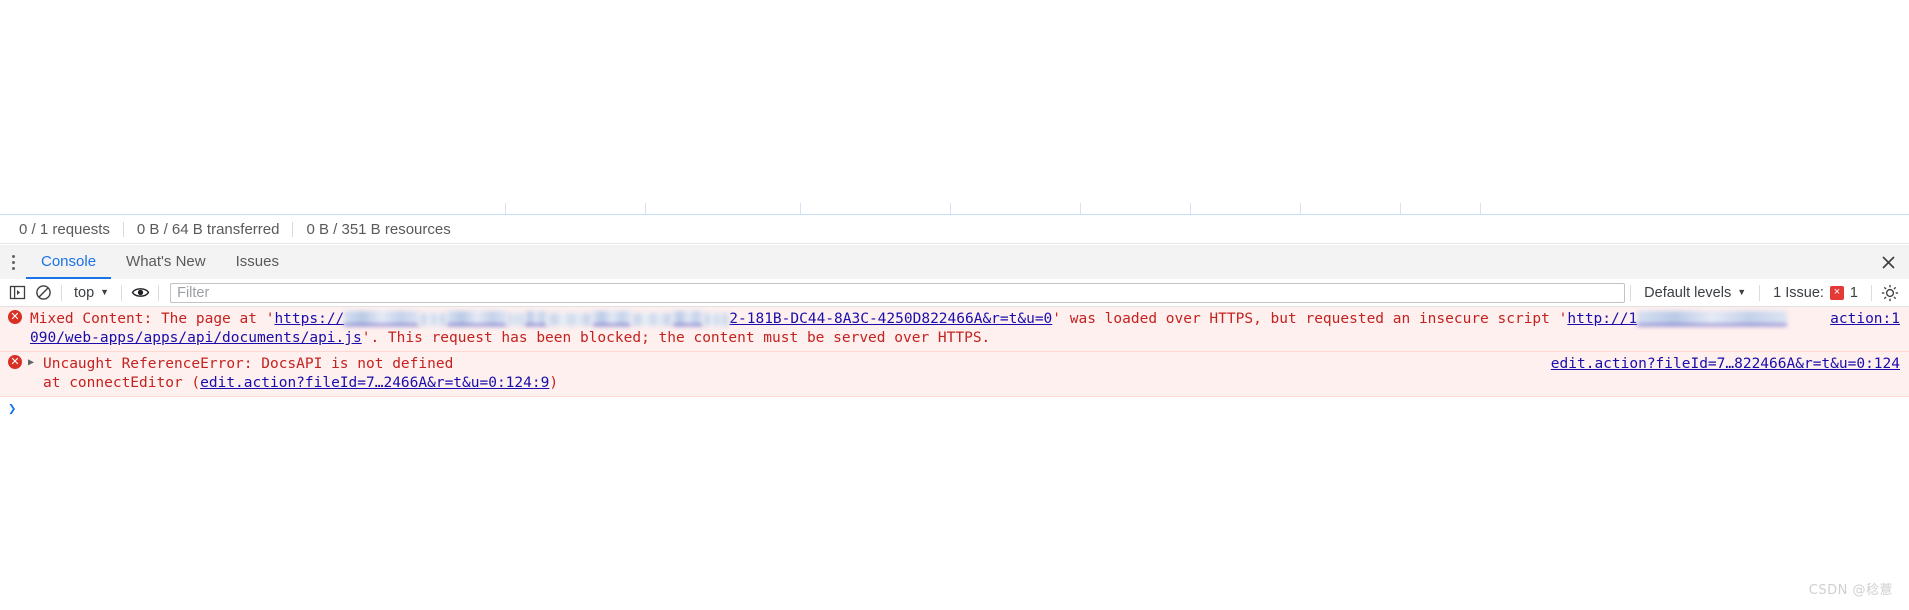  Describe the element at coordinates (1602, 319) in the screenshot. I see `message-link: http://1` at that location.